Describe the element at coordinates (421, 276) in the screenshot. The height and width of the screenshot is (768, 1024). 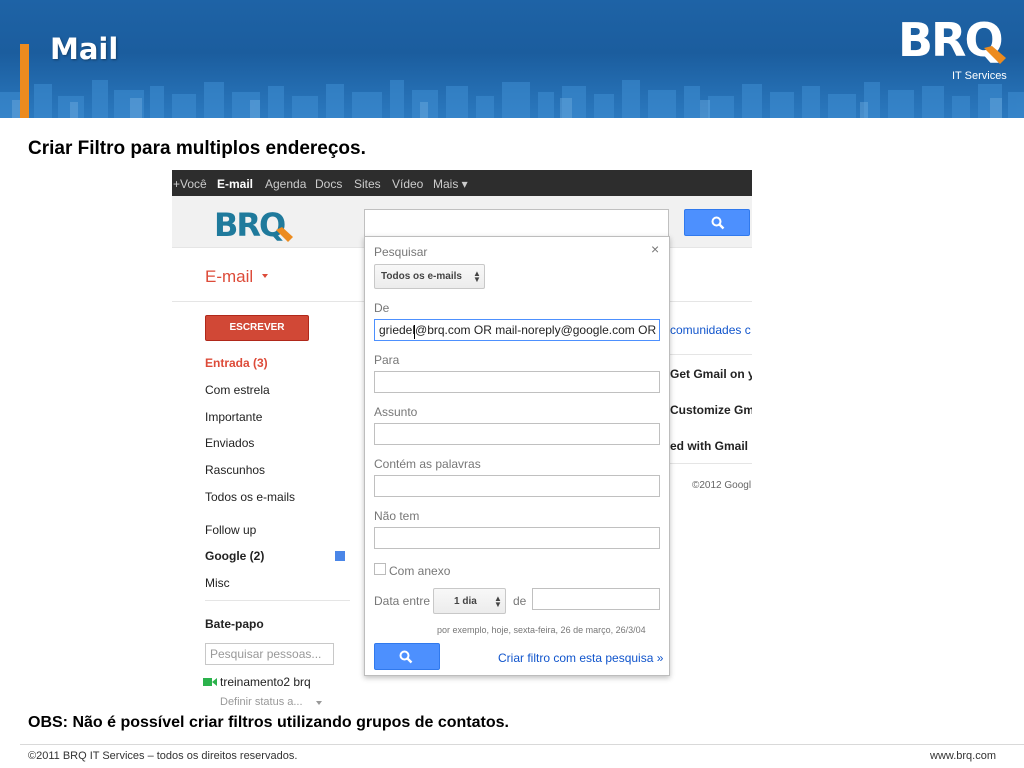
I see `search-scope-value: Todos os e-mails` at that location.